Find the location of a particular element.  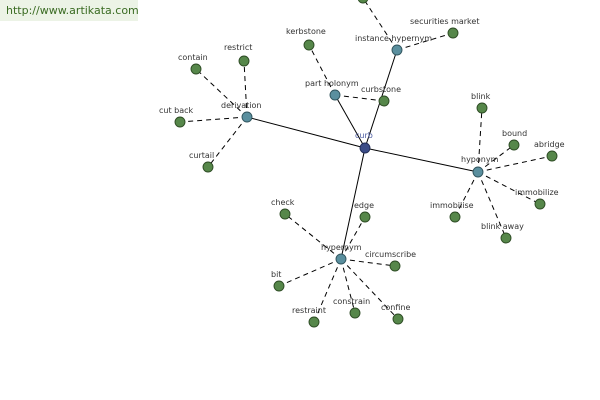

node-hypernym-label: hypernym is located at coordinates (341, 247).